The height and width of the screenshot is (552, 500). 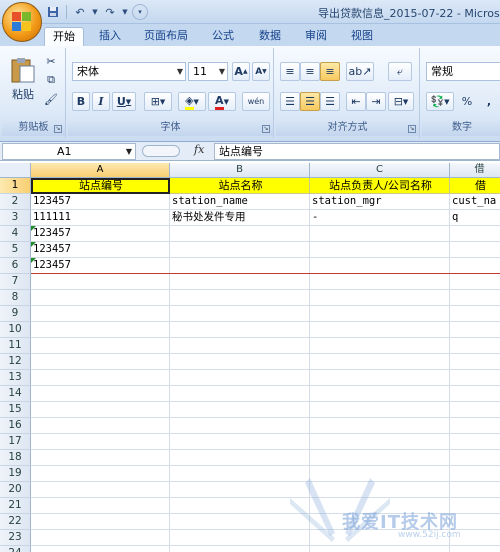 What do you see at coordinates (22, 22) in the screenshot?
I see `office-button` at bounding box center [22, 22].